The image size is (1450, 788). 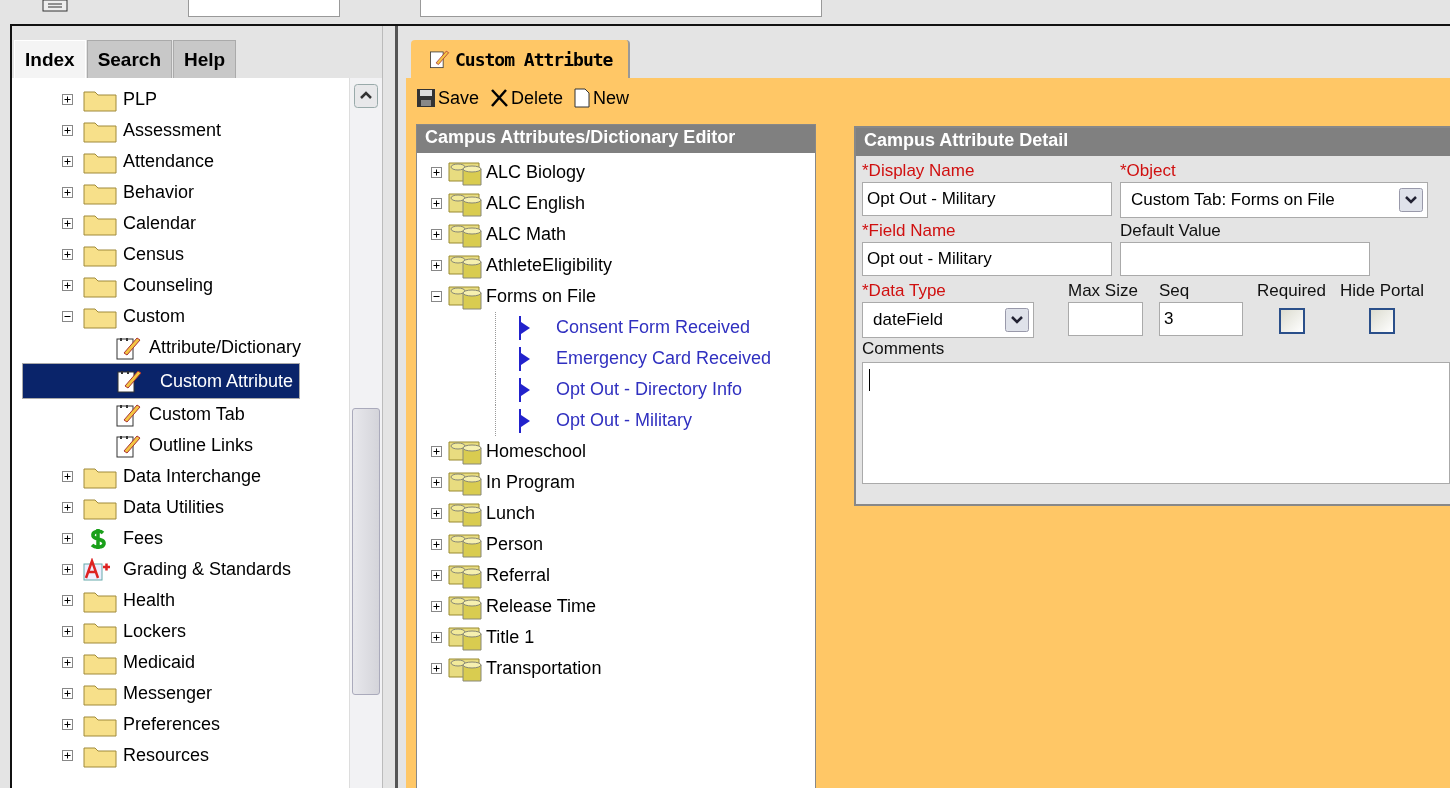 I want to click on action-button: New, so click(x=601, y=98).